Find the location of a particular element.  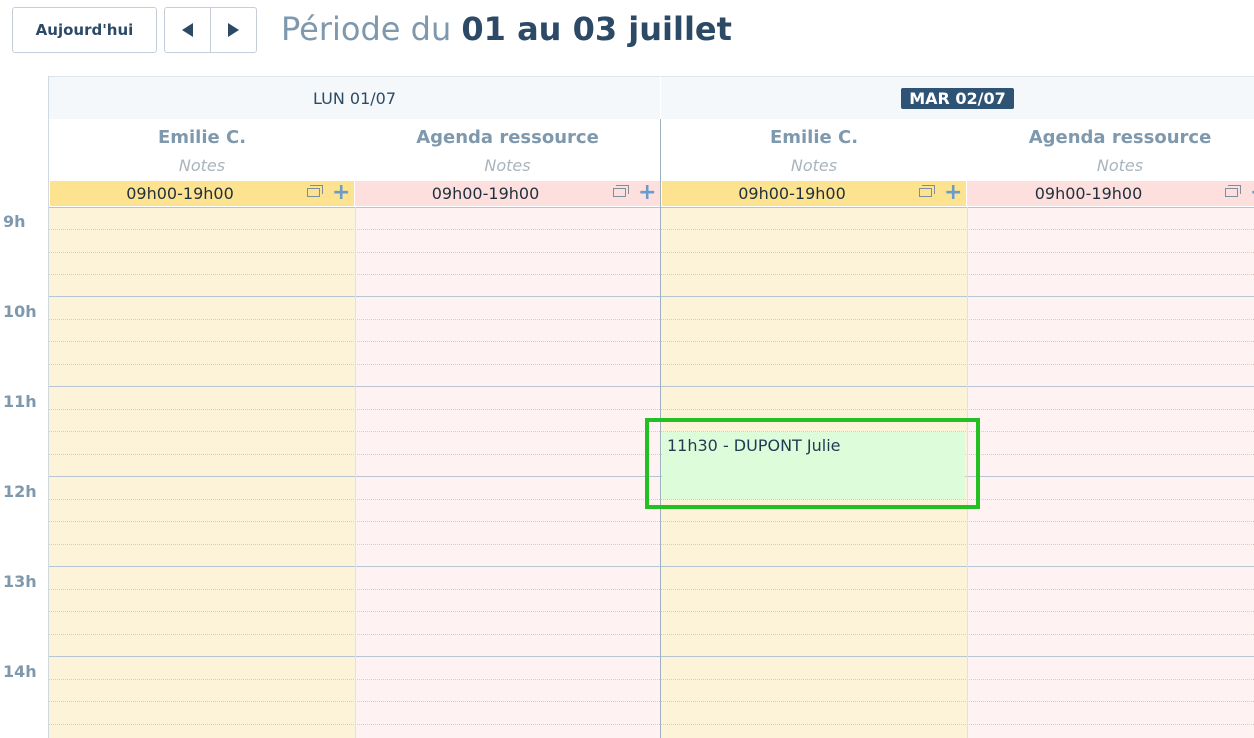

day-label-today: MAR 02/07 is located at coordinates (957, 98).